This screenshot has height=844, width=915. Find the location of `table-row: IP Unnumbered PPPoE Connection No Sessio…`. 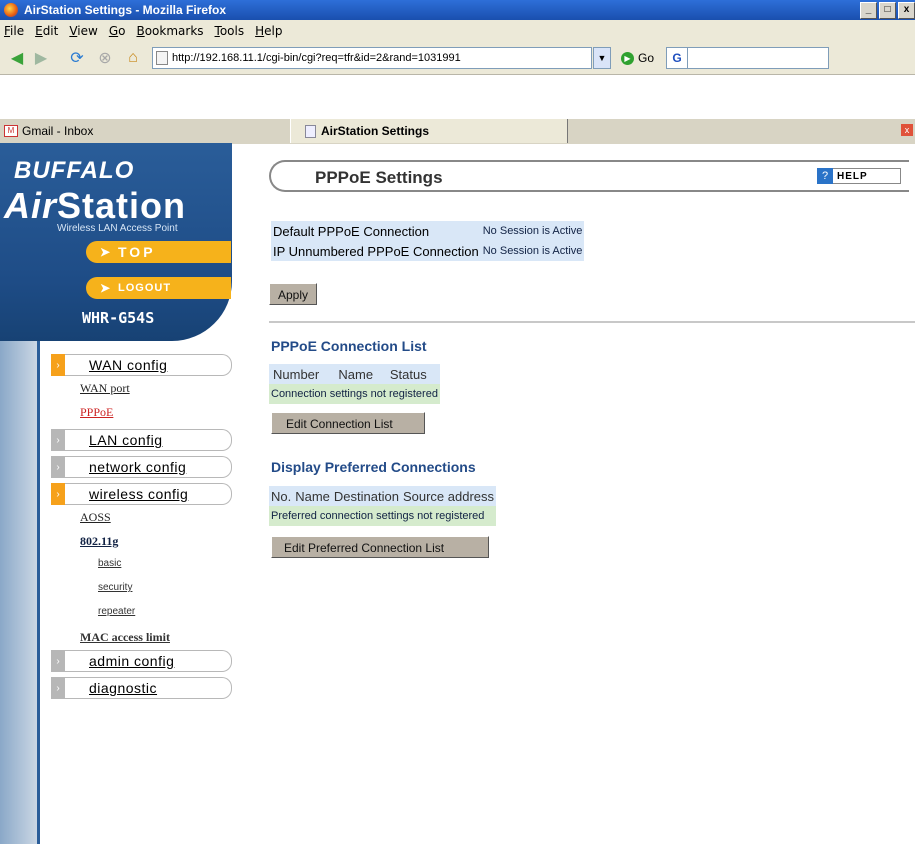

table-row: IP Unnumbered PPPoE Connection No Sessio… is located at coordinates (428, 251).